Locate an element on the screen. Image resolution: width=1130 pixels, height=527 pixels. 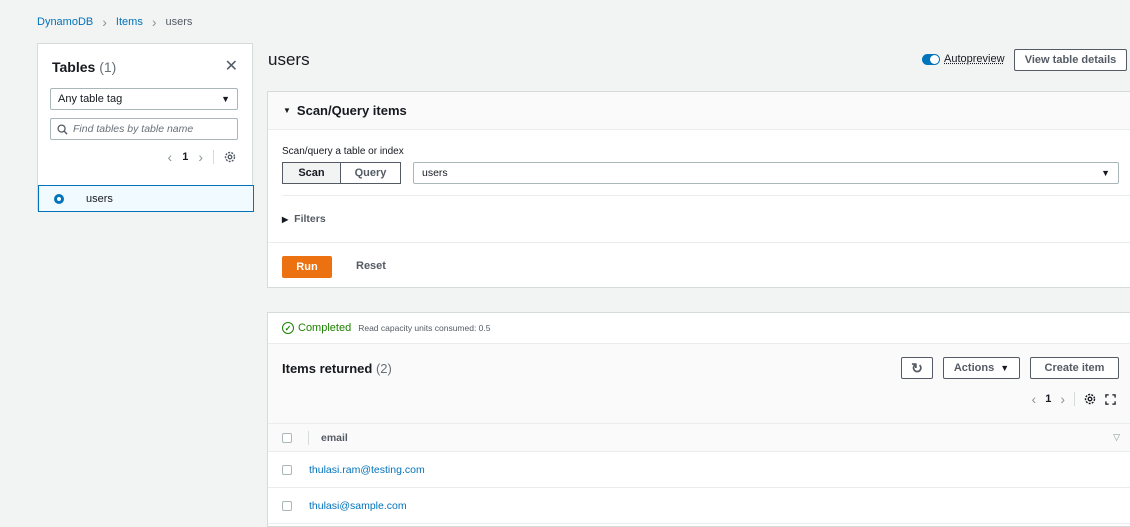
create-item-button: Create item is located at coordinates (1074, 368).